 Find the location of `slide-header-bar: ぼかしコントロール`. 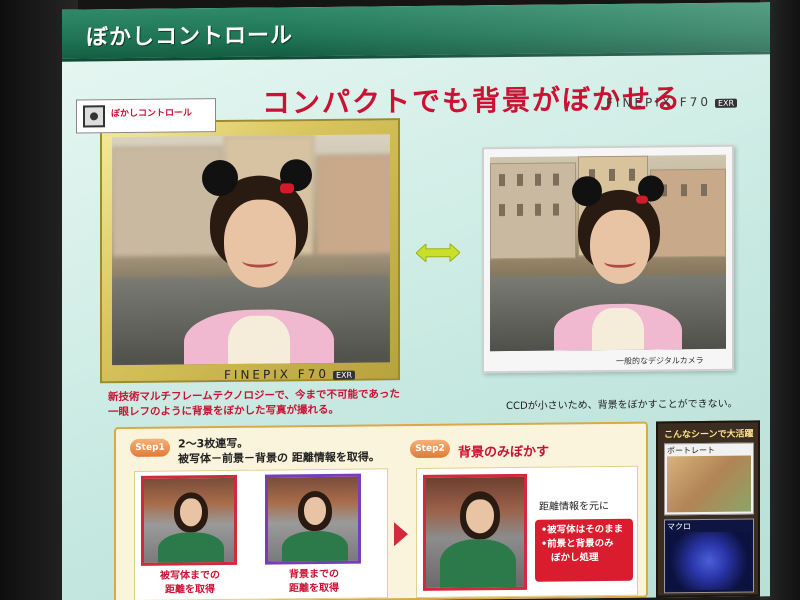

slide-header-bar: ぼかしコントロール is located at coordinates (416, 32).